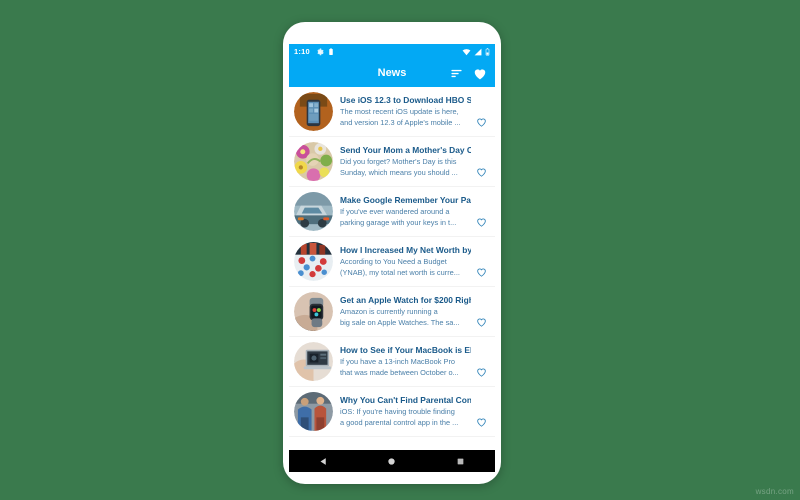 Image resolution: width=800 pixels, height=500 pixels. What do you see at coordinates (456, 73) in the screenshot?
I see `sort-icon` at bounding box center [456, 73].